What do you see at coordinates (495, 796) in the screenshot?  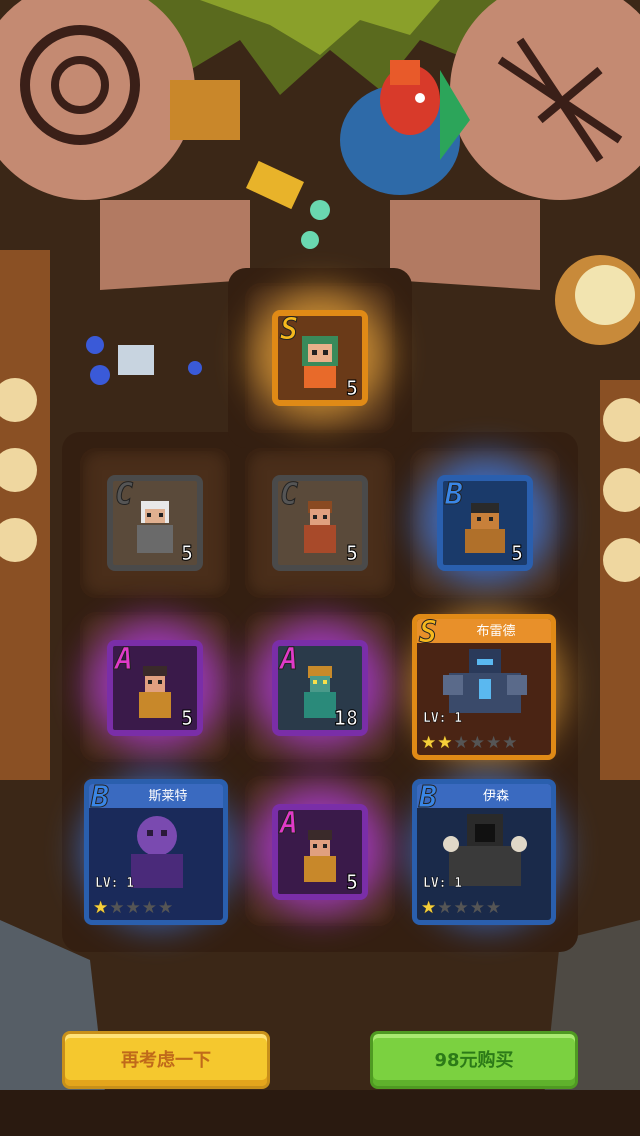 I see `hero-name: 伊森` at bounding box center [495, 796].